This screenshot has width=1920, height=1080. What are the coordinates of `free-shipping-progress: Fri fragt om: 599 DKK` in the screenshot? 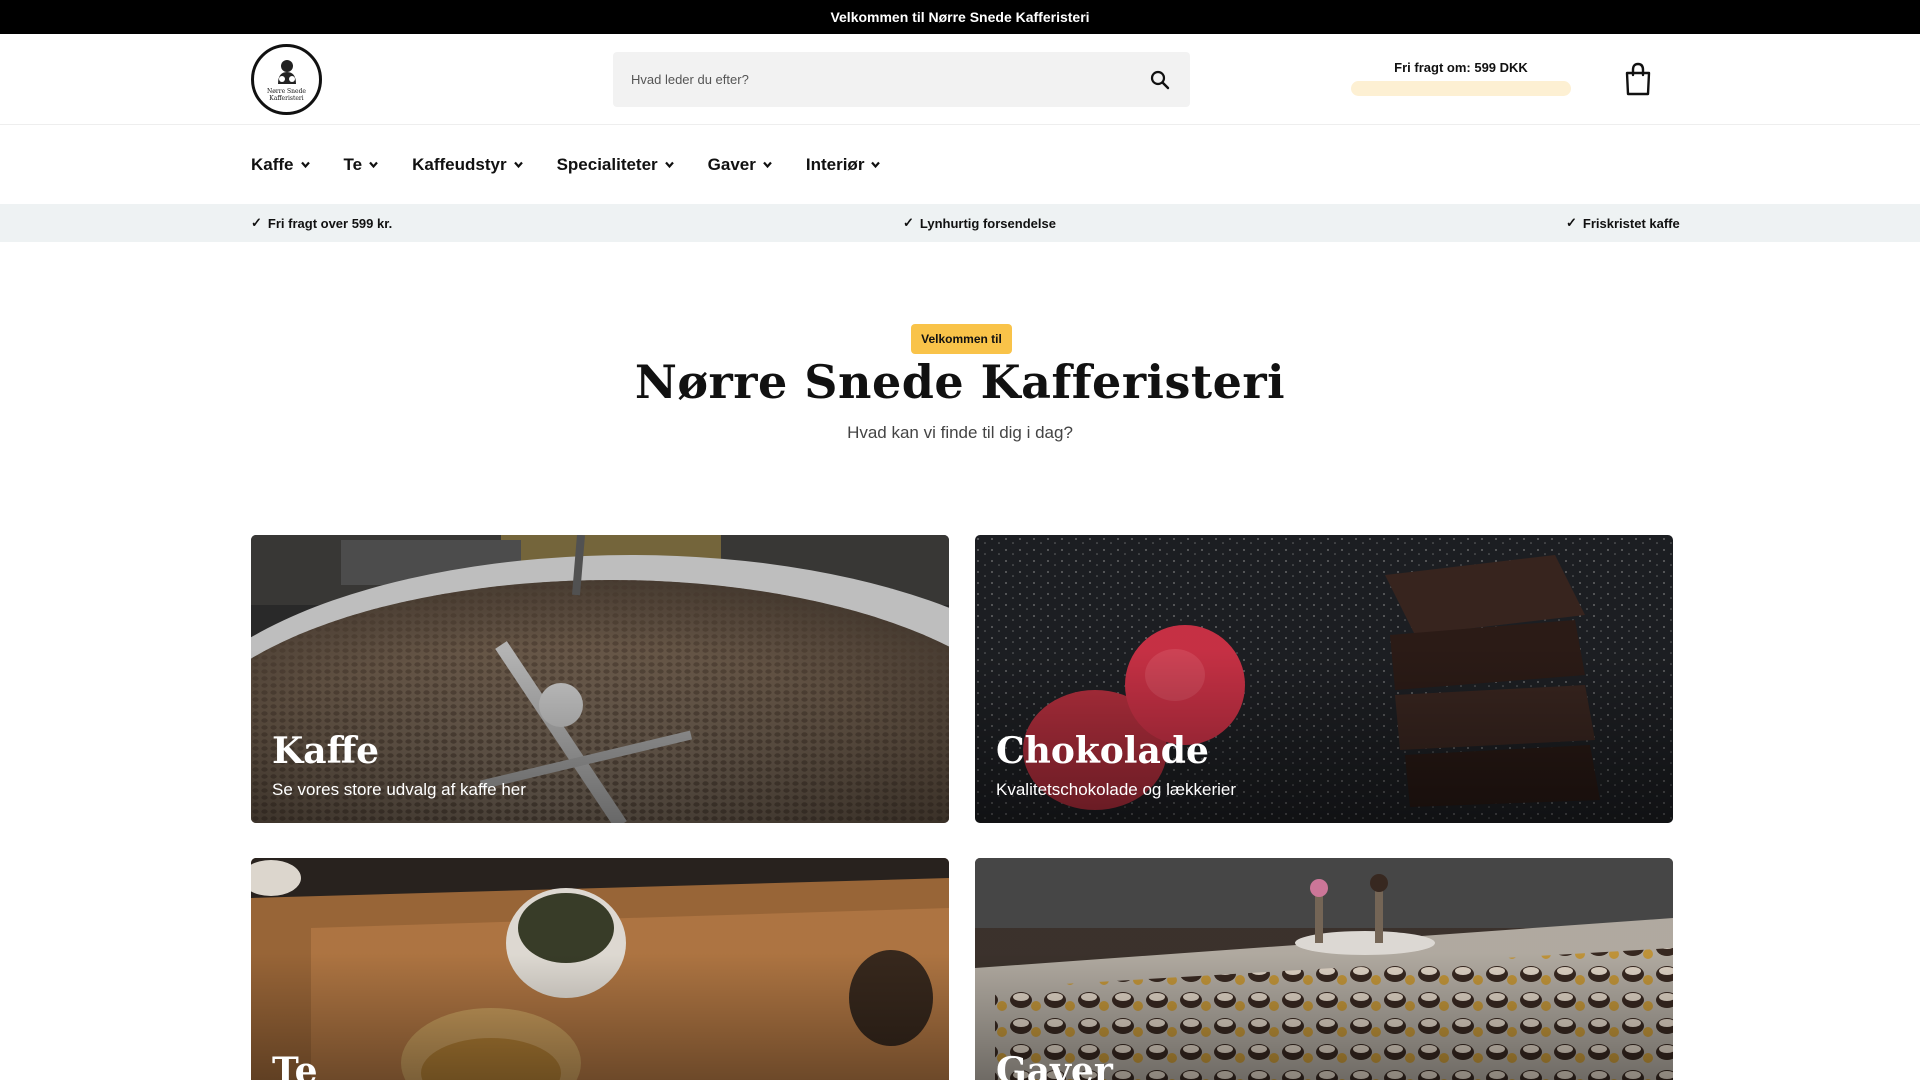 It's located at (1461, 78).